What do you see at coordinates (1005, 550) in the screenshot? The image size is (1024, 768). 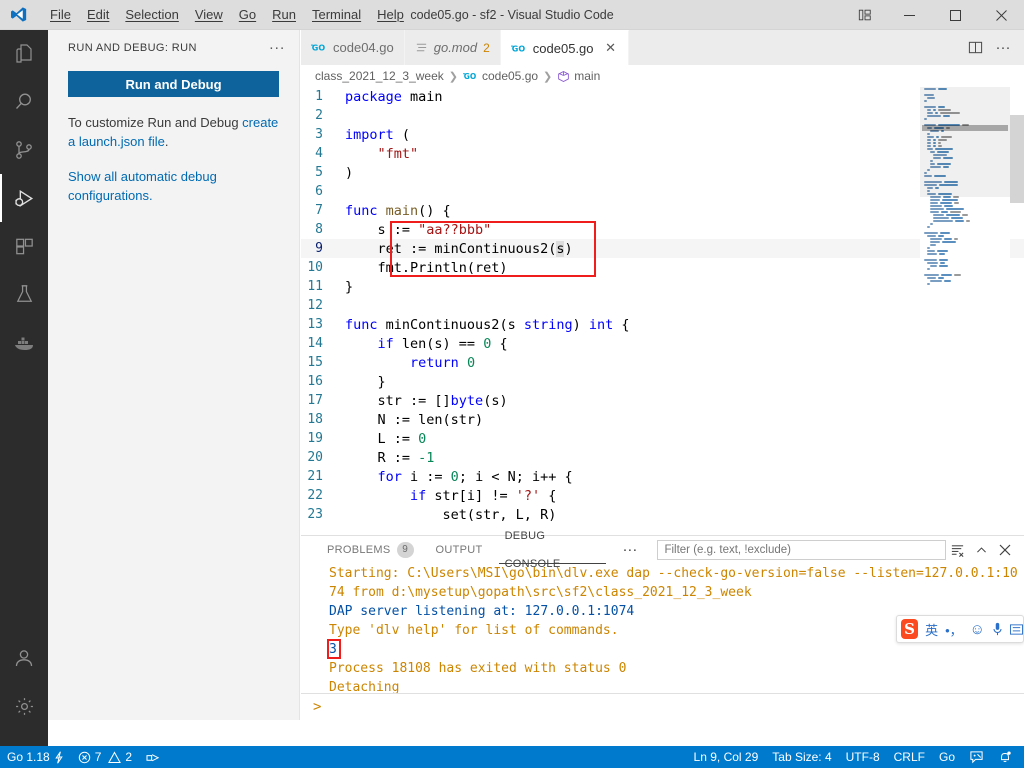 I see `close-panel-icon` at bounding box center [1005, 550].